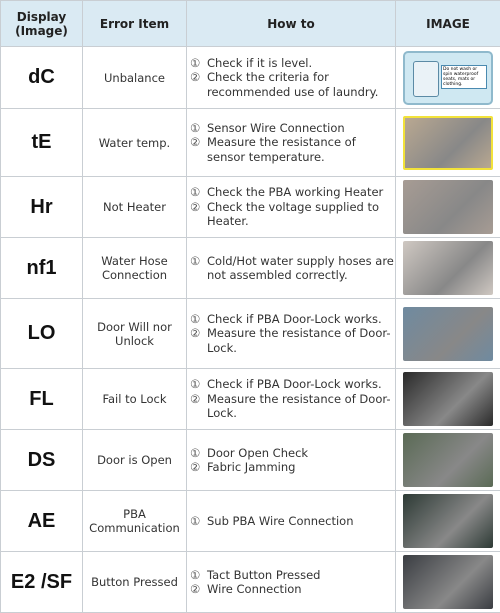  What do you see at coordinates (254, 589) in the screenshot?
I see `step-text: Wire Connection` at bounding box center [254, 589].